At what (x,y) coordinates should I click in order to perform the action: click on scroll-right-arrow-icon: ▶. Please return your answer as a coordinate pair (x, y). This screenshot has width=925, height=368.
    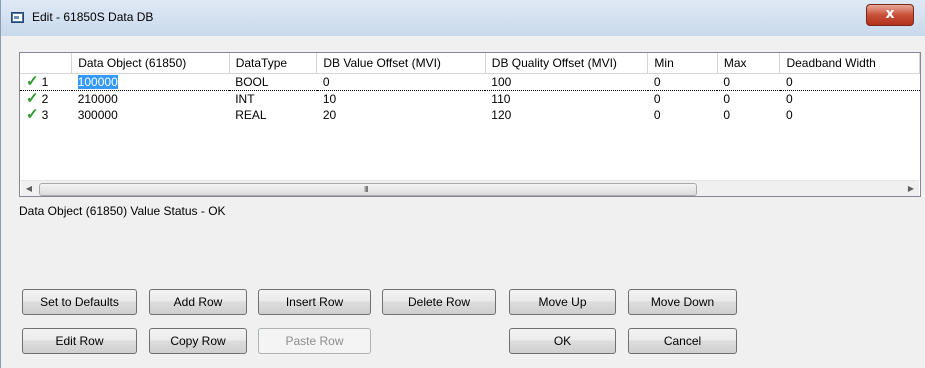
    Looking at the image, I should click on (911, 188).